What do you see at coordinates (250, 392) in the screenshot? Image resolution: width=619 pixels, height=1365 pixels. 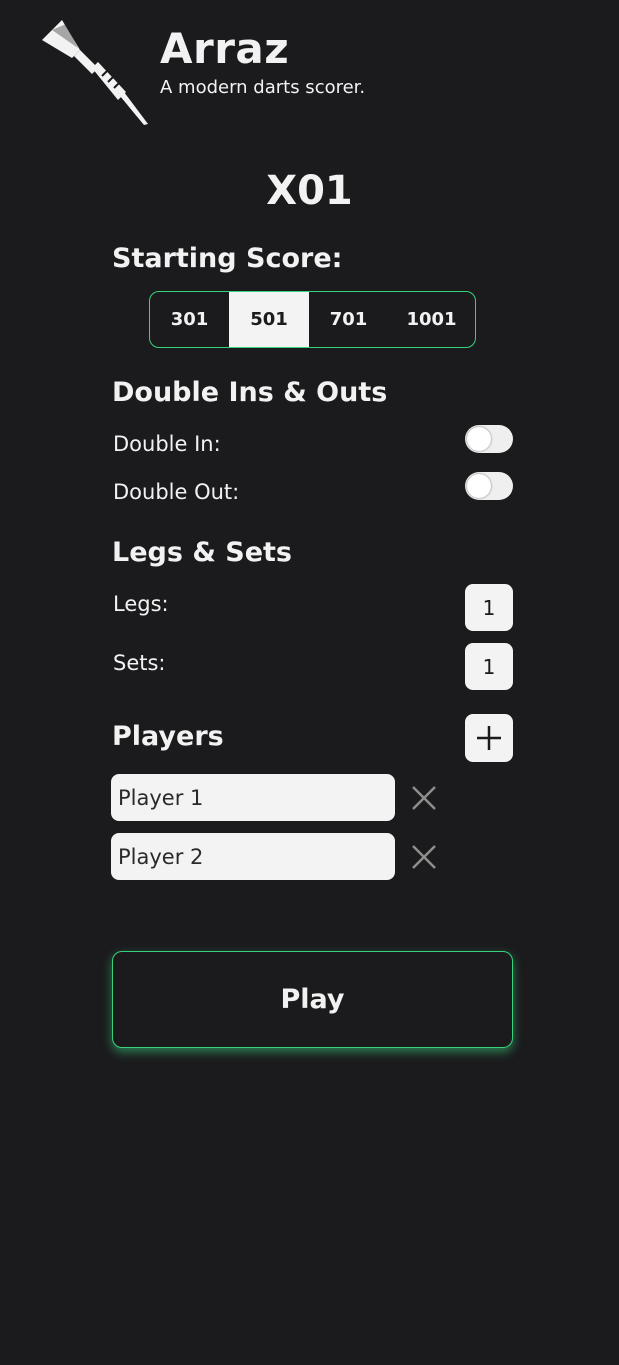 I see `doubles-heading: Double Ins & Outs` at bounding box center [250, 392].